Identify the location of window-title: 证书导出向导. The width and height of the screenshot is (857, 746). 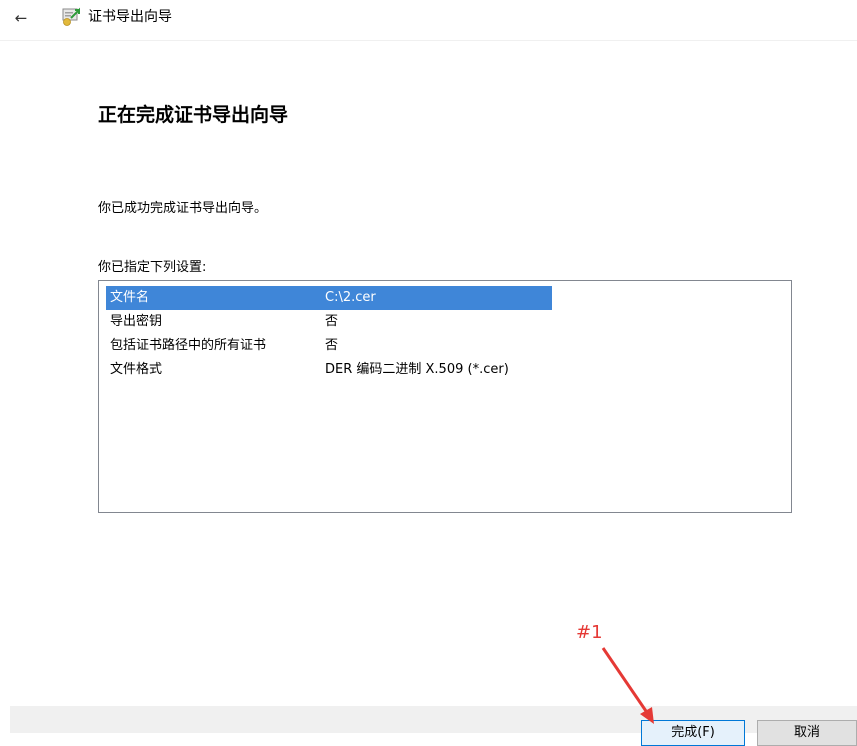
(130, 17).